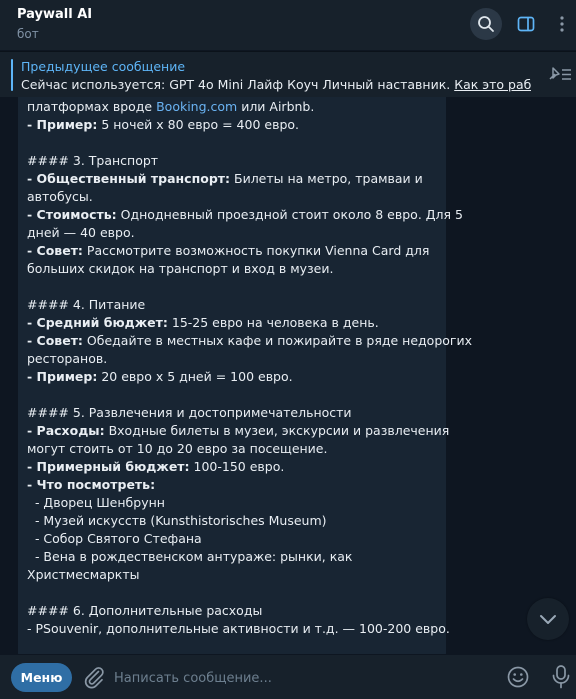 The width and height of the screenshot is (576, 699). What do you see at coordinates (83, 574) in the screenshot?
I see `message-line: Христмесмаркты` at bounding box center [83, 574].